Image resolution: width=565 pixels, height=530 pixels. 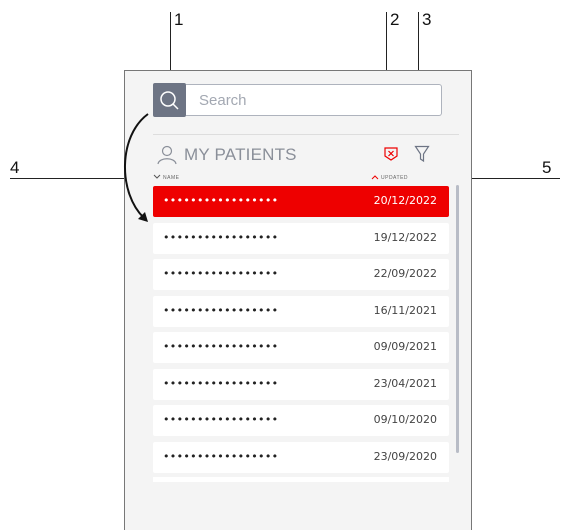 I want to click on patient-row: ••••••••••••••••• 19/12/2022, so click(x=301, y=238).